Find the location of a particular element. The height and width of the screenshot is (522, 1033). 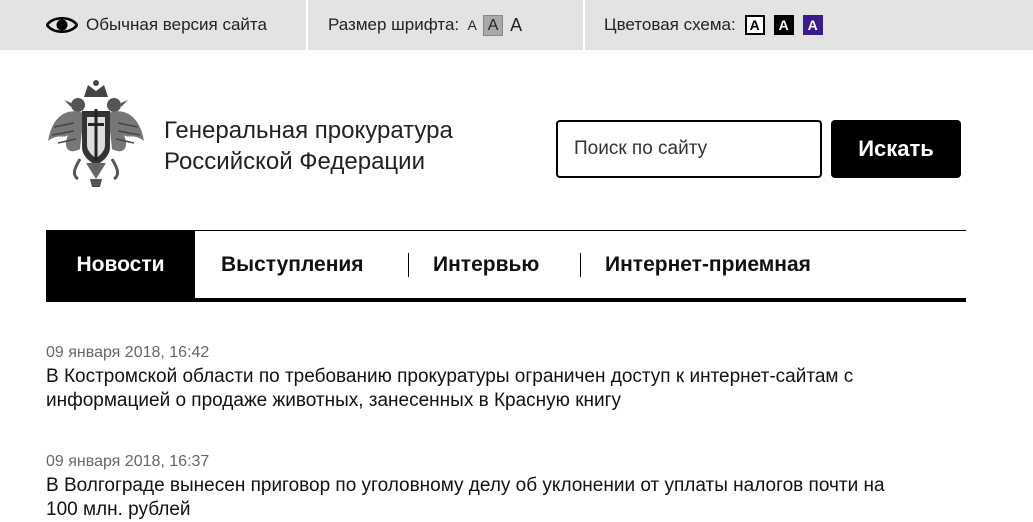

font-size-medium-button: A is located at coordinates (493, 25).